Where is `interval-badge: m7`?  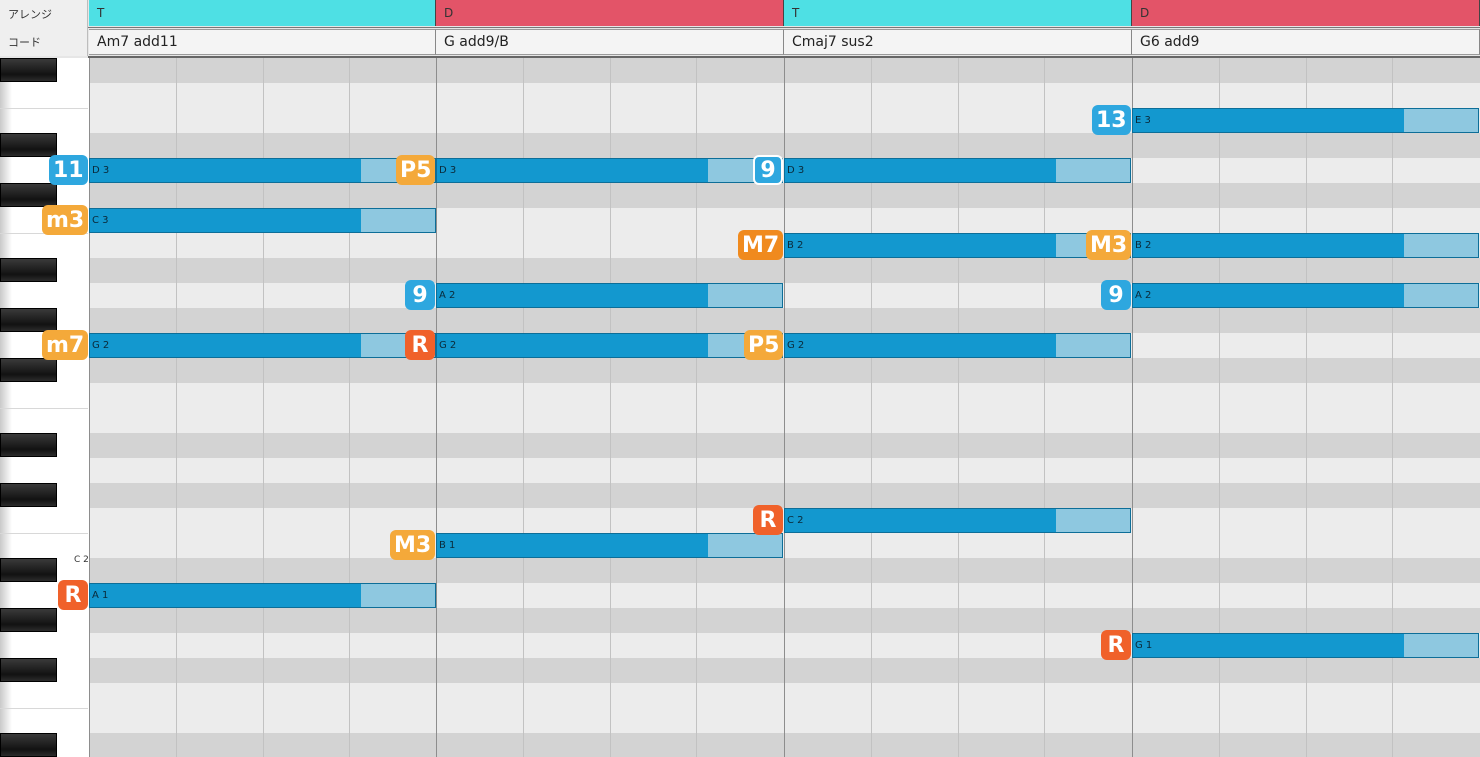 interval-badge: m7 is located at coordinates (65, 345).